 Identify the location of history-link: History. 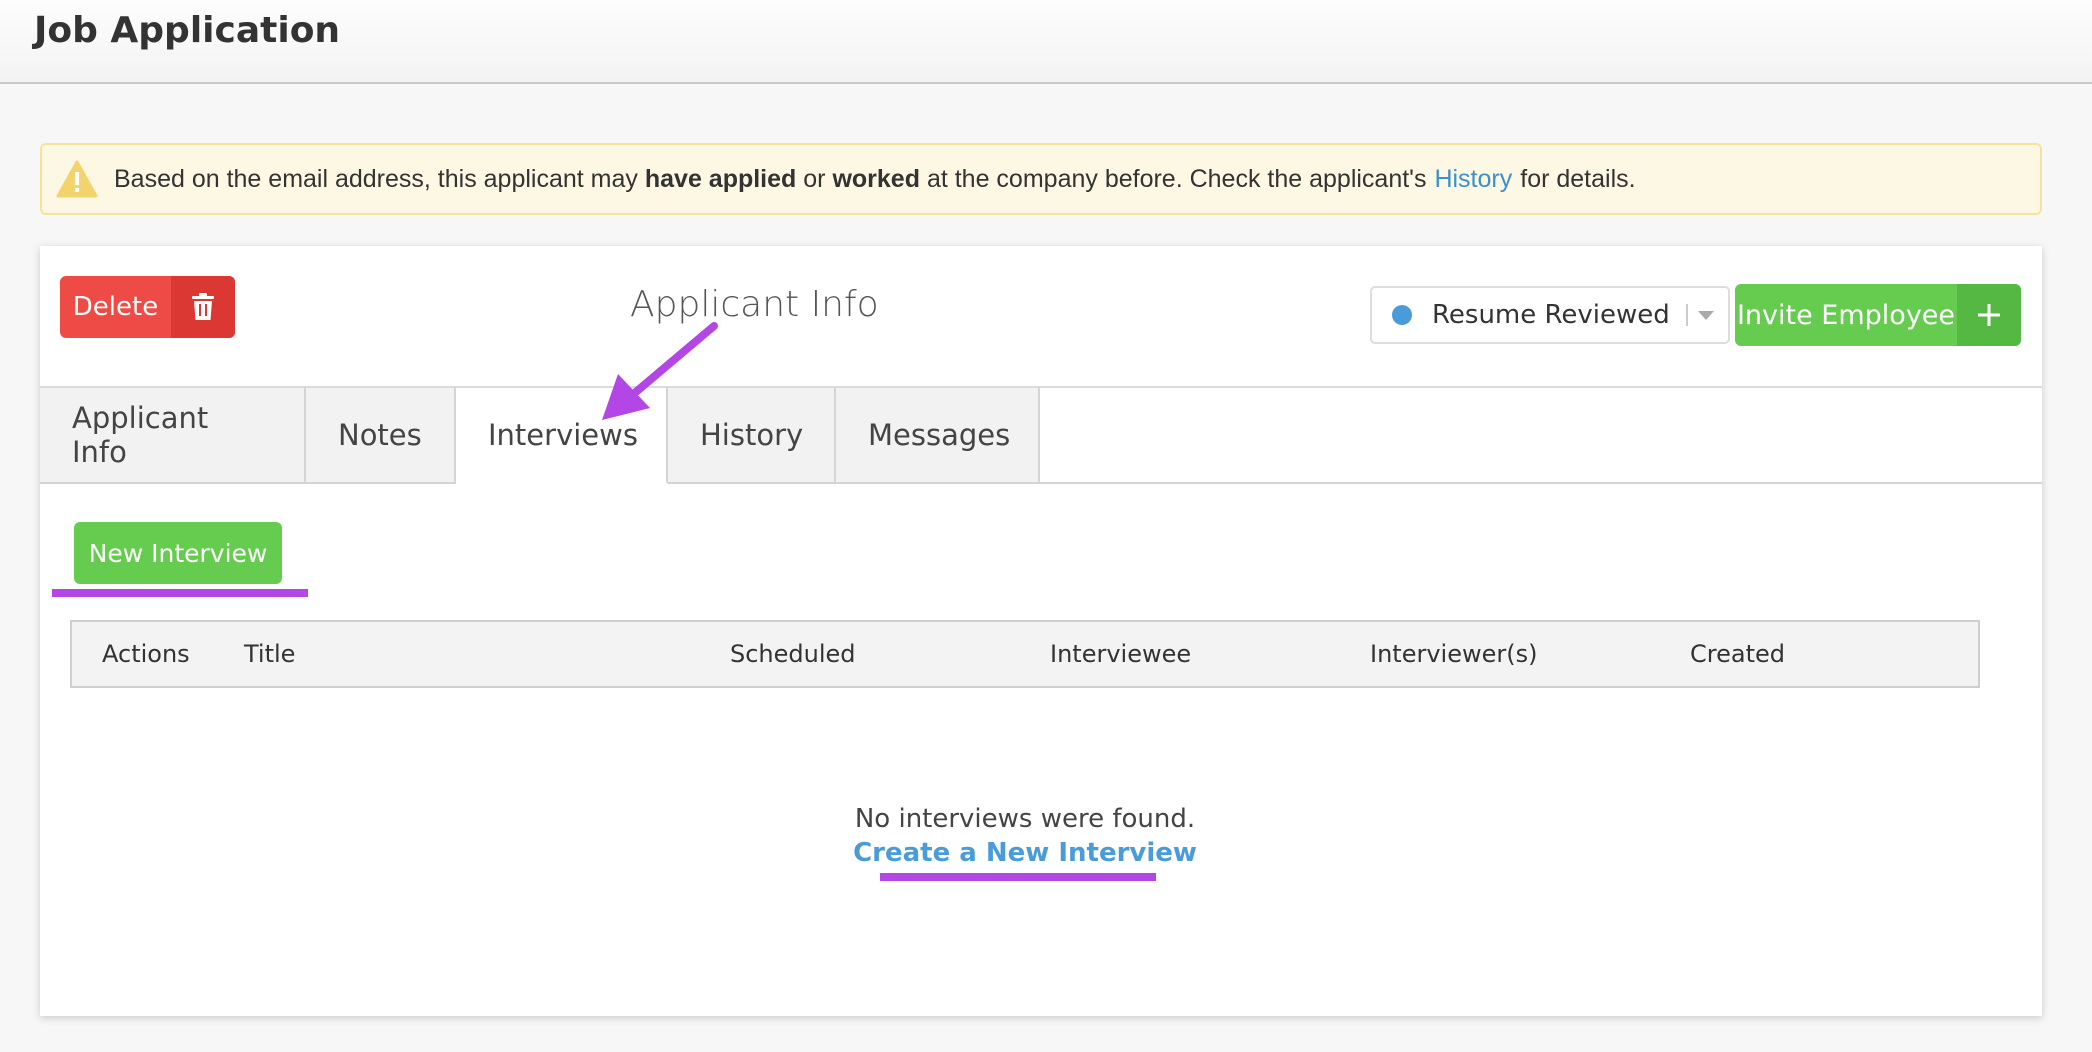
(1473, 179).